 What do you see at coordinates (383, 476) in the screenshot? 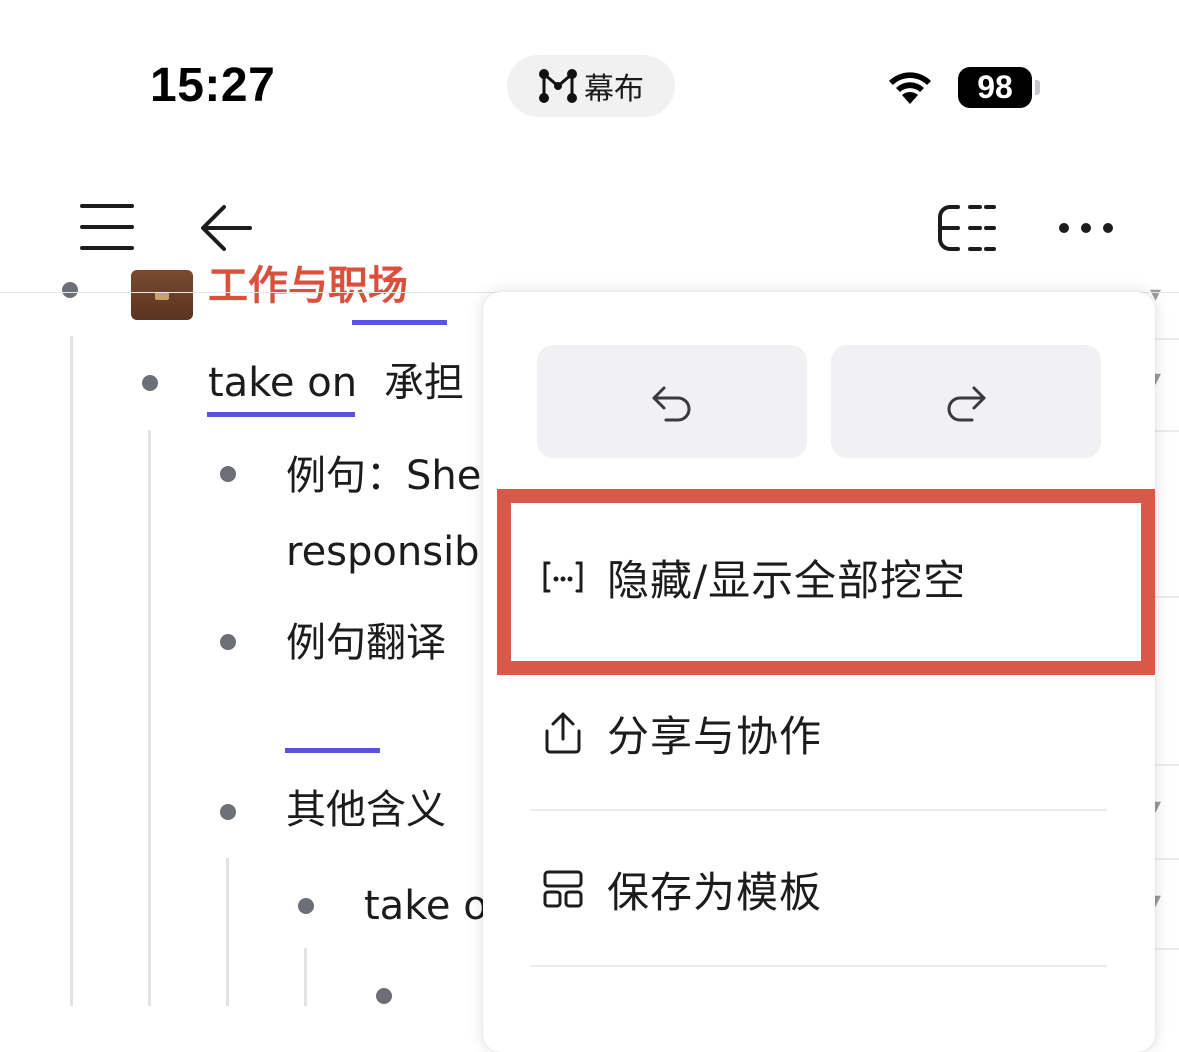
I see `example-line-1: 例句：She` at bounding box center [383, 476].